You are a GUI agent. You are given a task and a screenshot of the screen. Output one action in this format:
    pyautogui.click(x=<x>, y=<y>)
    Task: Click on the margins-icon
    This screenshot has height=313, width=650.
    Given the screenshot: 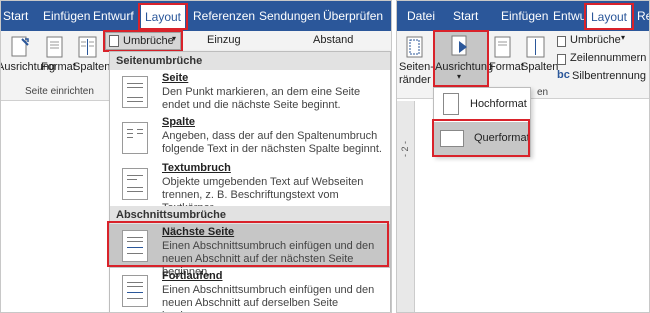 What is the action you would take?
    pyautogui.click(x=415, y=47)
    